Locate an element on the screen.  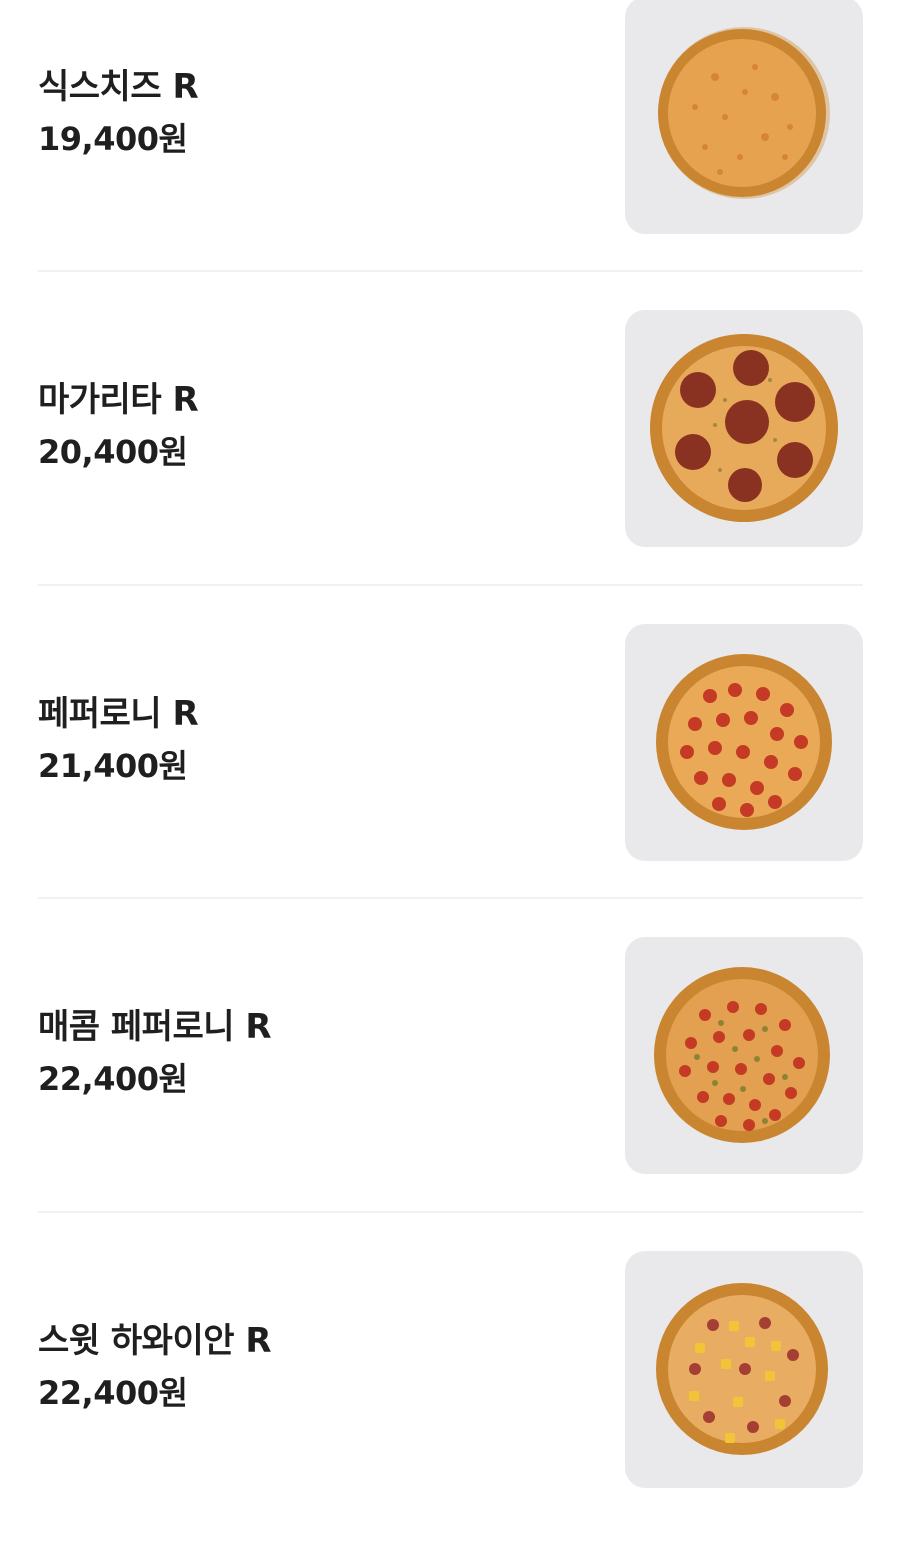
menu-item-price: 19,400원 is located at coordinates (113, 139).